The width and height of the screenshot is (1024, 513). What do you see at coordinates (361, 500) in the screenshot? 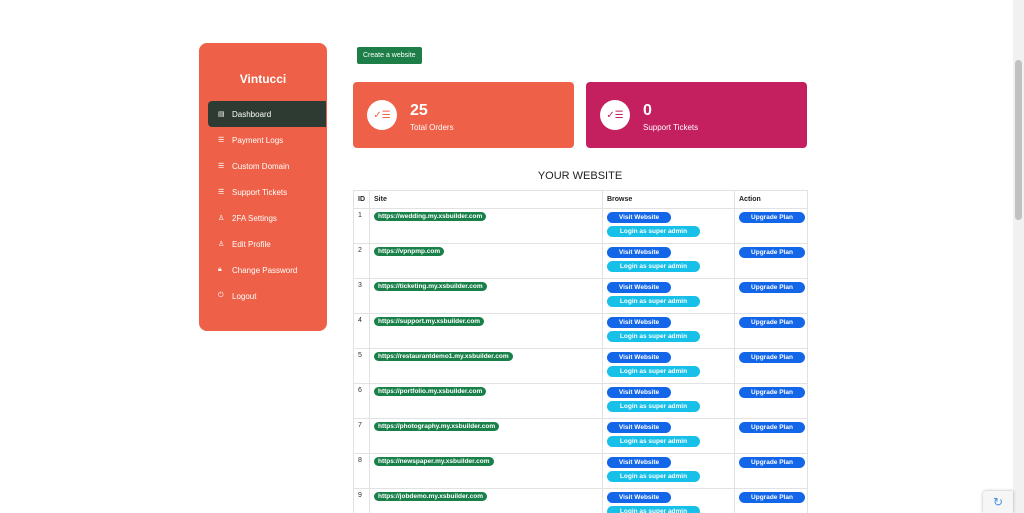
I see `row-id: 9` at bounding box center [361, 500].